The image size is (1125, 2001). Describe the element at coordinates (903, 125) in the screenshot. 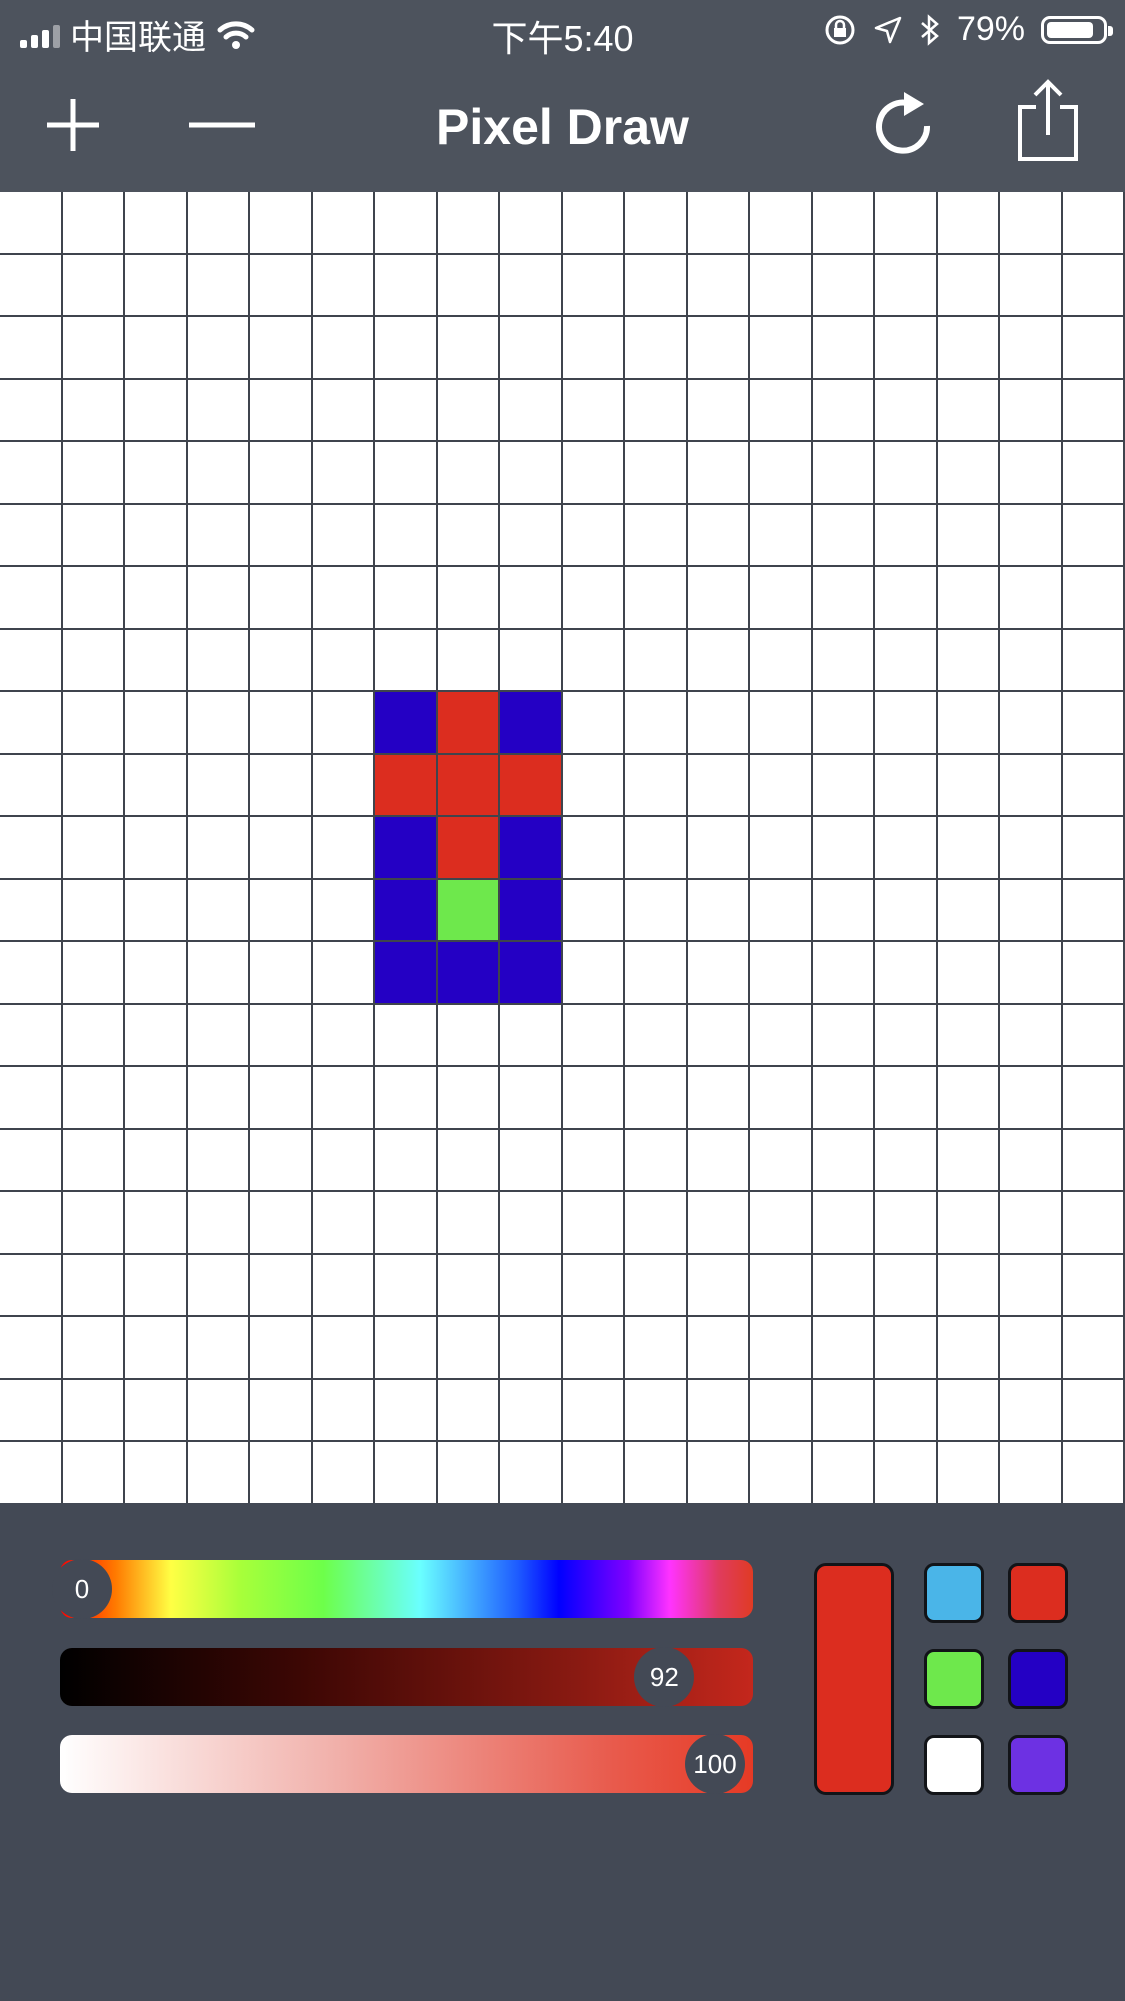

I see `reset-button` at that location.